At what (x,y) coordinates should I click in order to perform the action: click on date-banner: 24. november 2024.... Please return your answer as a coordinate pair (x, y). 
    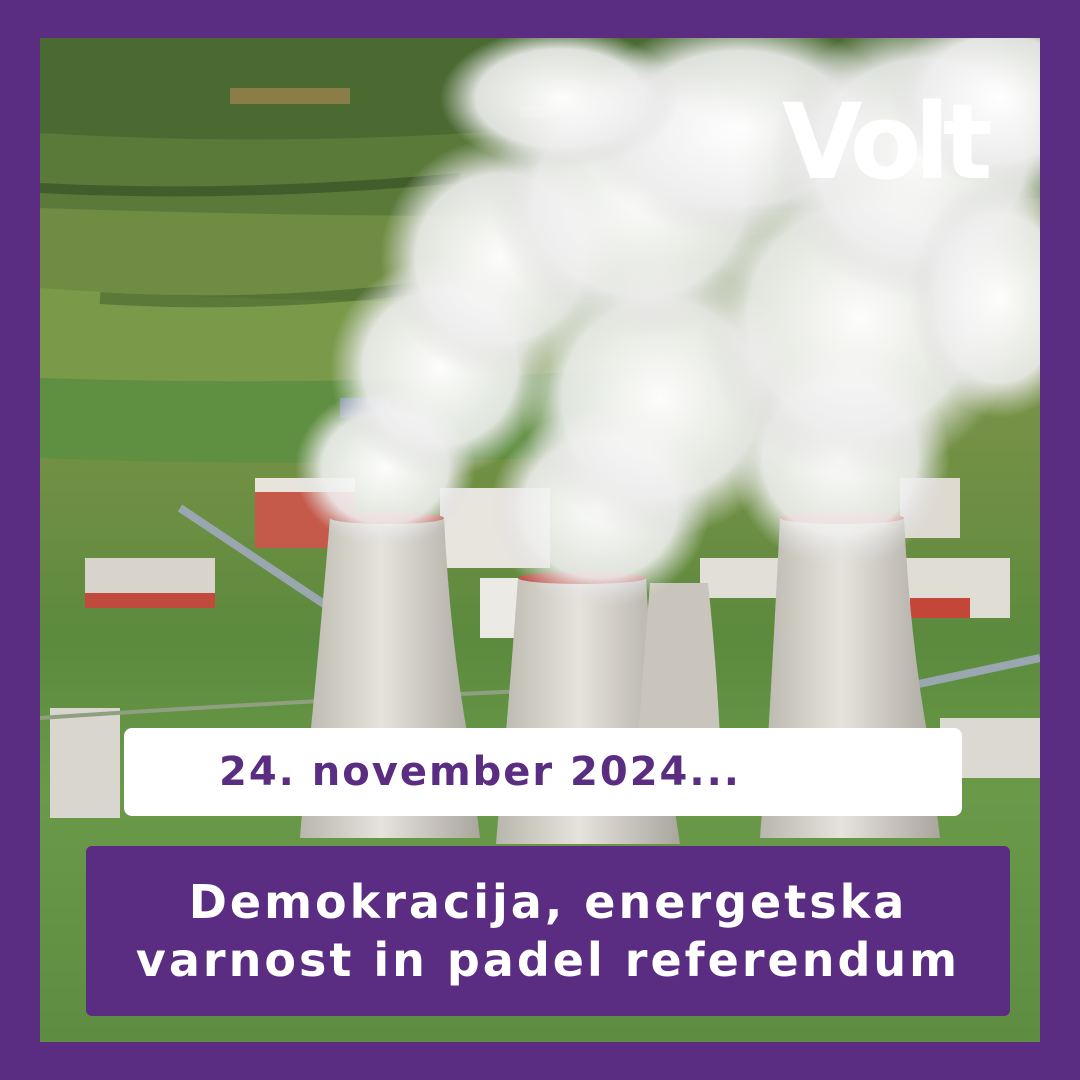
    Looking at the image, I should click on (543, 772).